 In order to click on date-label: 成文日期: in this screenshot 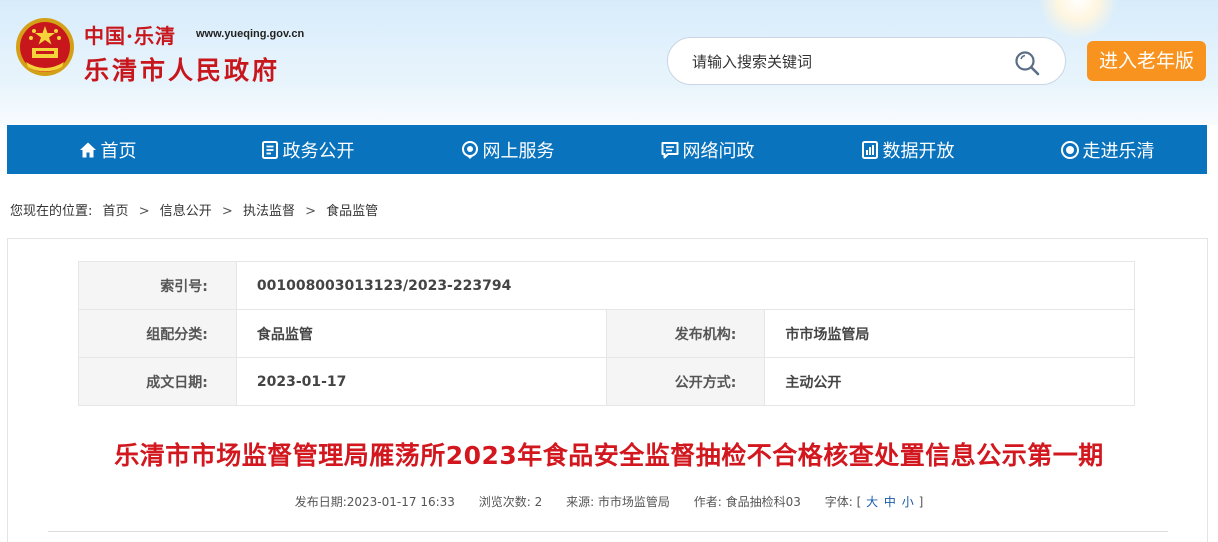, I will do `click(157, 381)`.